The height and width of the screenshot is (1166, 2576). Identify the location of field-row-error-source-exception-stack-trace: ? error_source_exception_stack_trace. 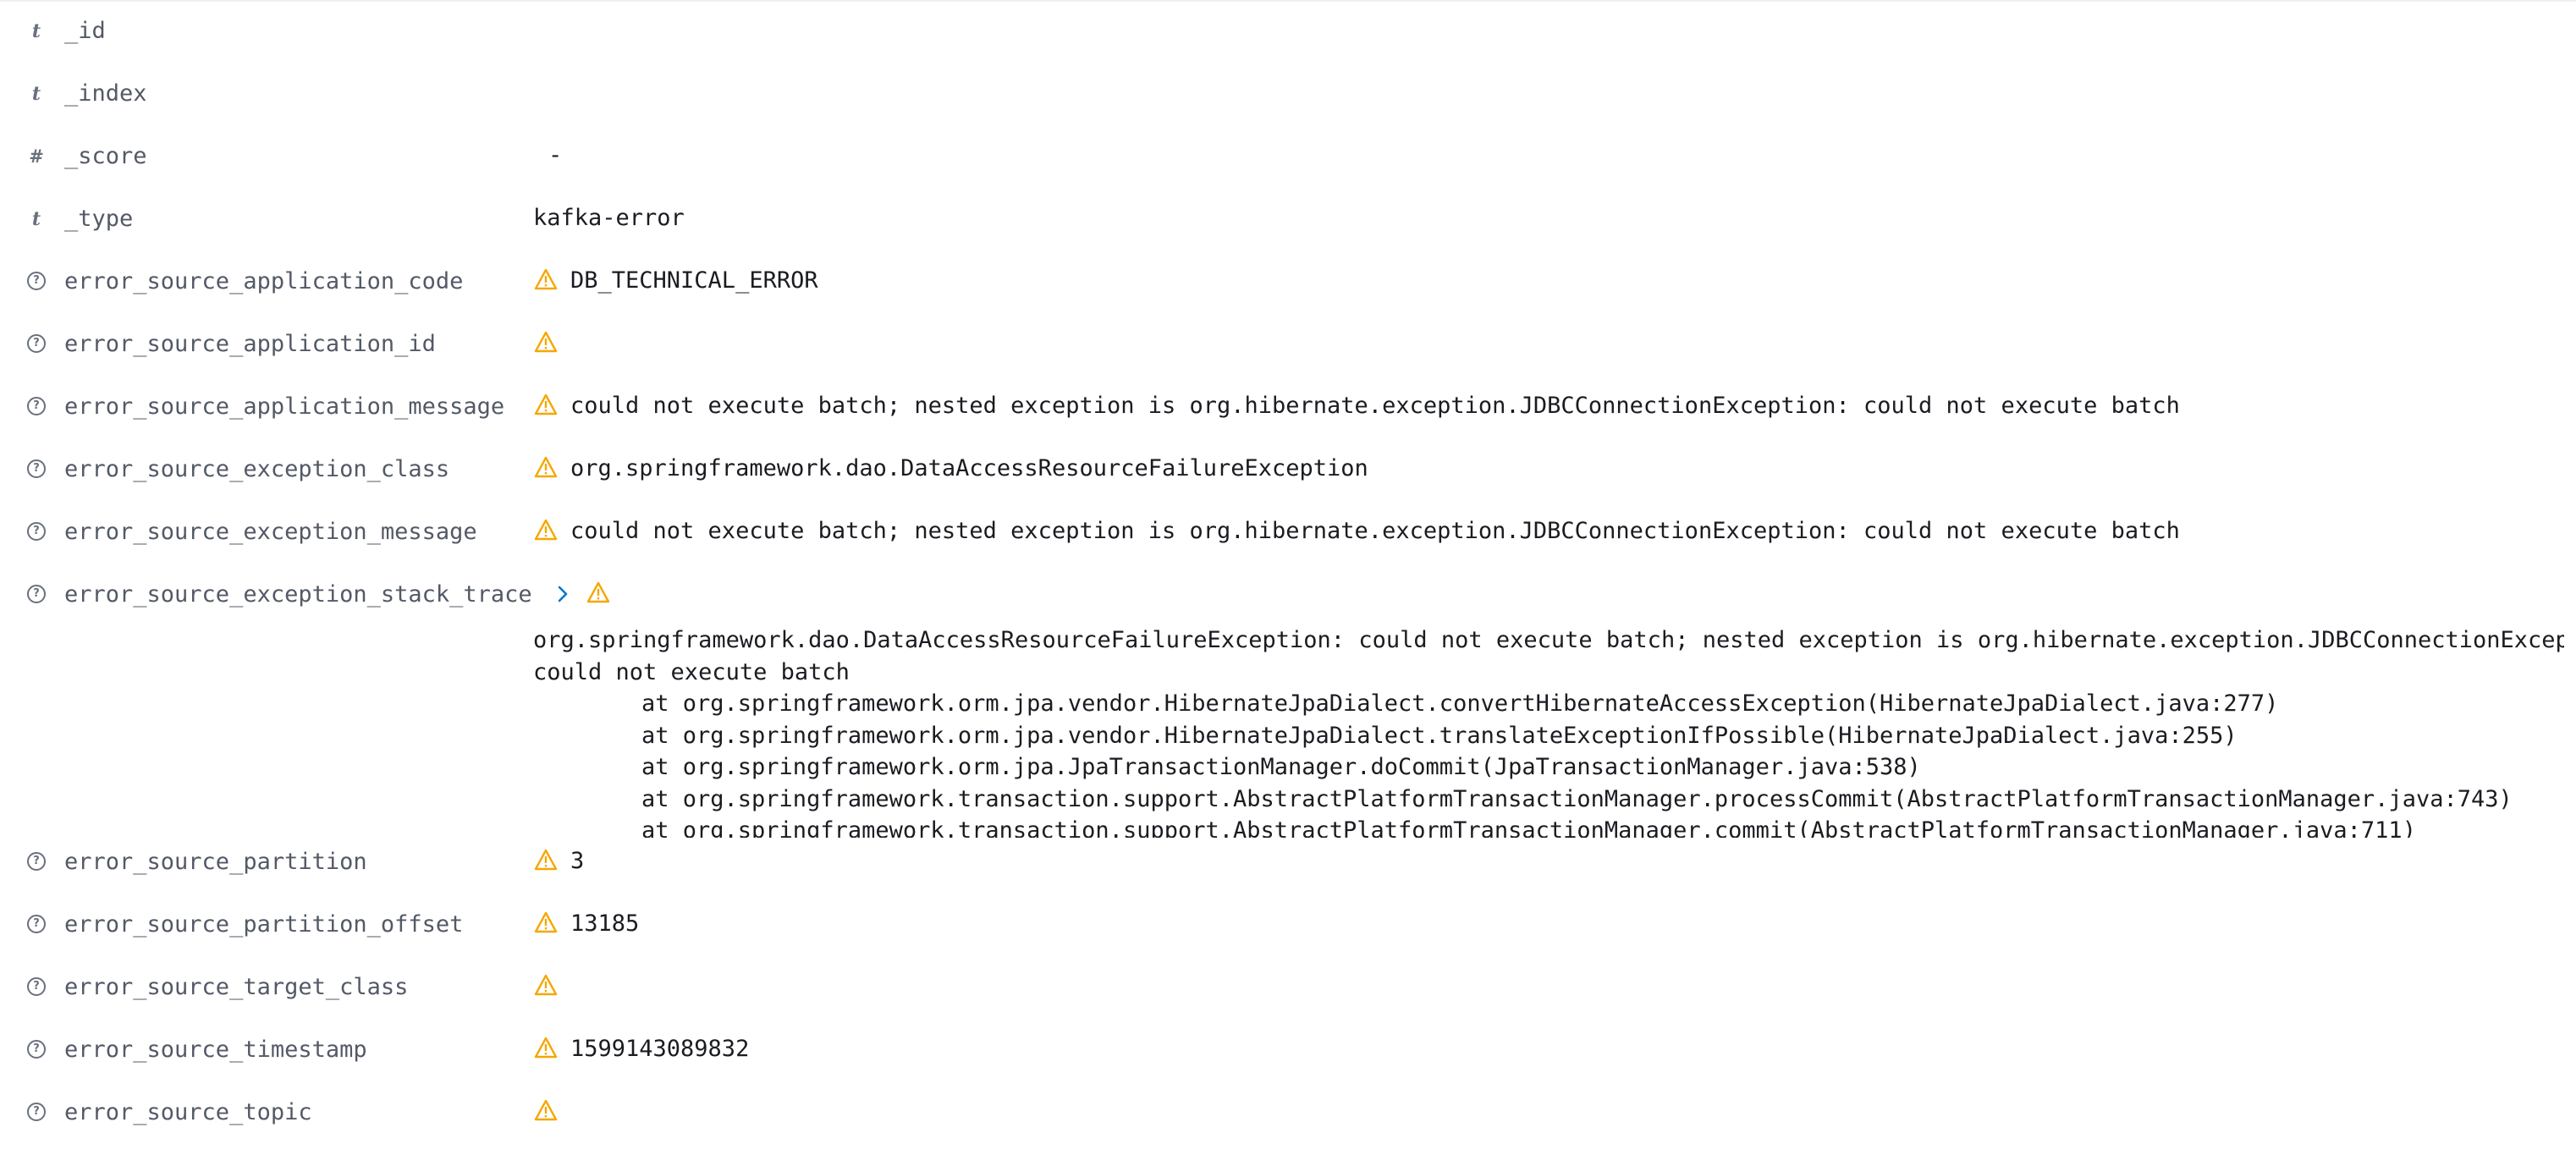
(1288, 595).